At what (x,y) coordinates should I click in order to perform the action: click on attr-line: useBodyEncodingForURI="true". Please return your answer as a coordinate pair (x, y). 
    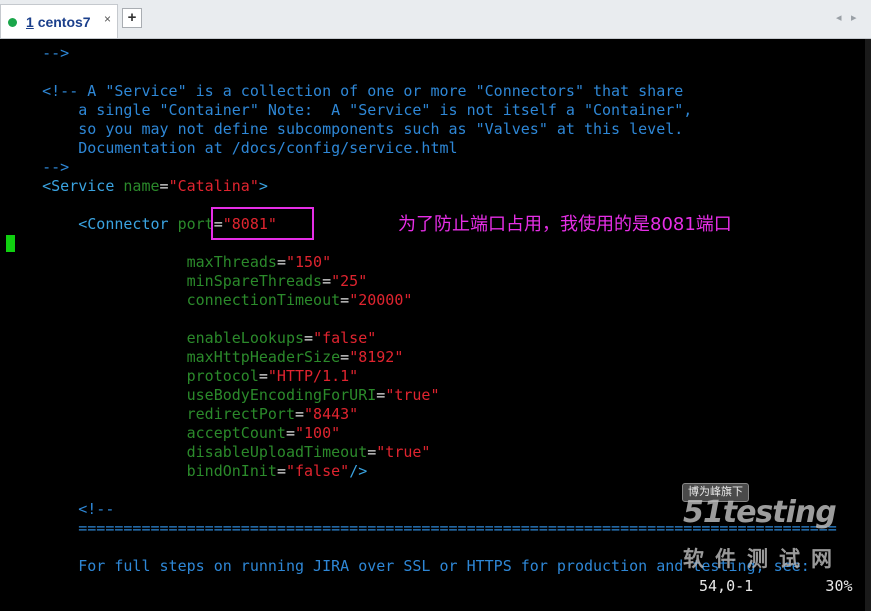
    Looking at the image, I should click on (313, 395).